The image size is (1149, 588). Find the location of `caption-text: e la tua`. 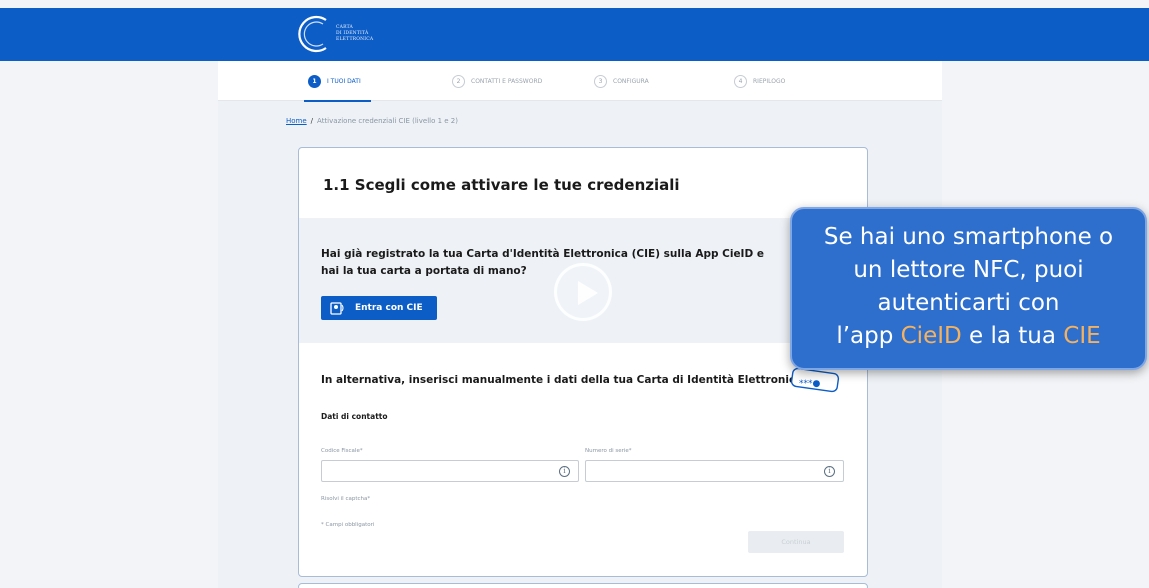

caption-text: e la tua is located at coordinates (1012, 336).